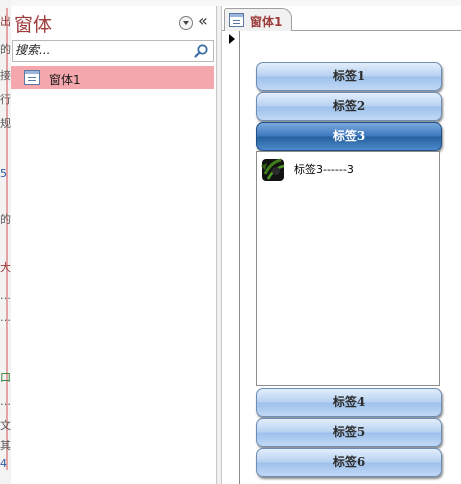 Image resolution: width=461 pixels, height=484 pixels. I want to click on tab-label: 窗体1, so click(266, 22).